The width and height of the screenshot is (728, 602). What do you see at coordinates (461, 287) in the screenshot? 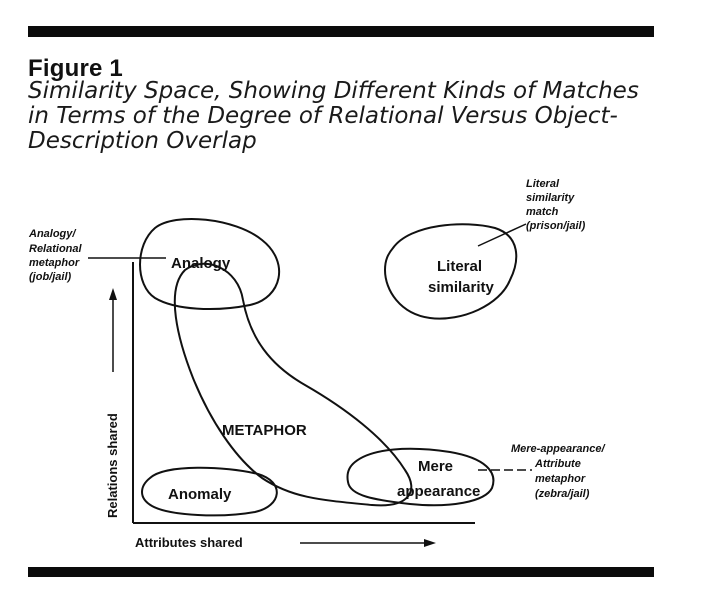
I see `literal-region-label-line-2: similarity` at bounding box center [461, 287].